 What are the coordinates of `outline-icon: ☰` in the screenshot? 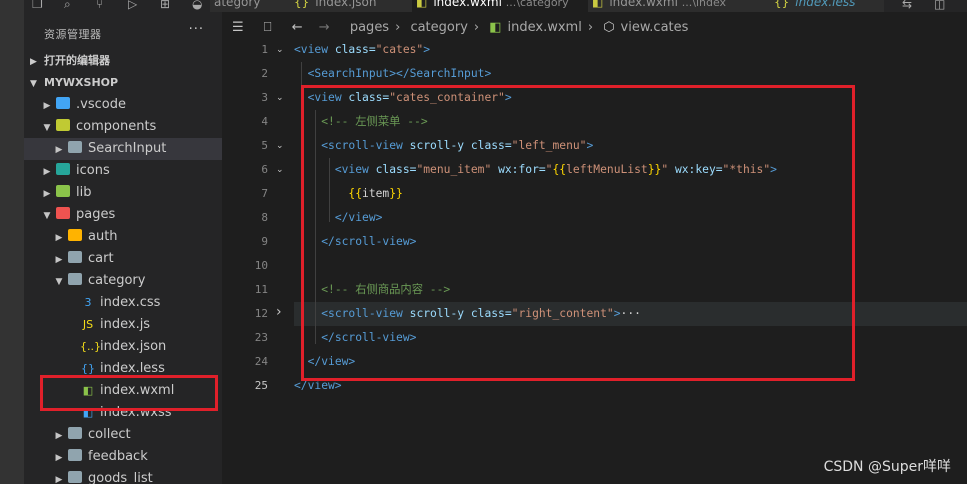 It's located at (238, 27).